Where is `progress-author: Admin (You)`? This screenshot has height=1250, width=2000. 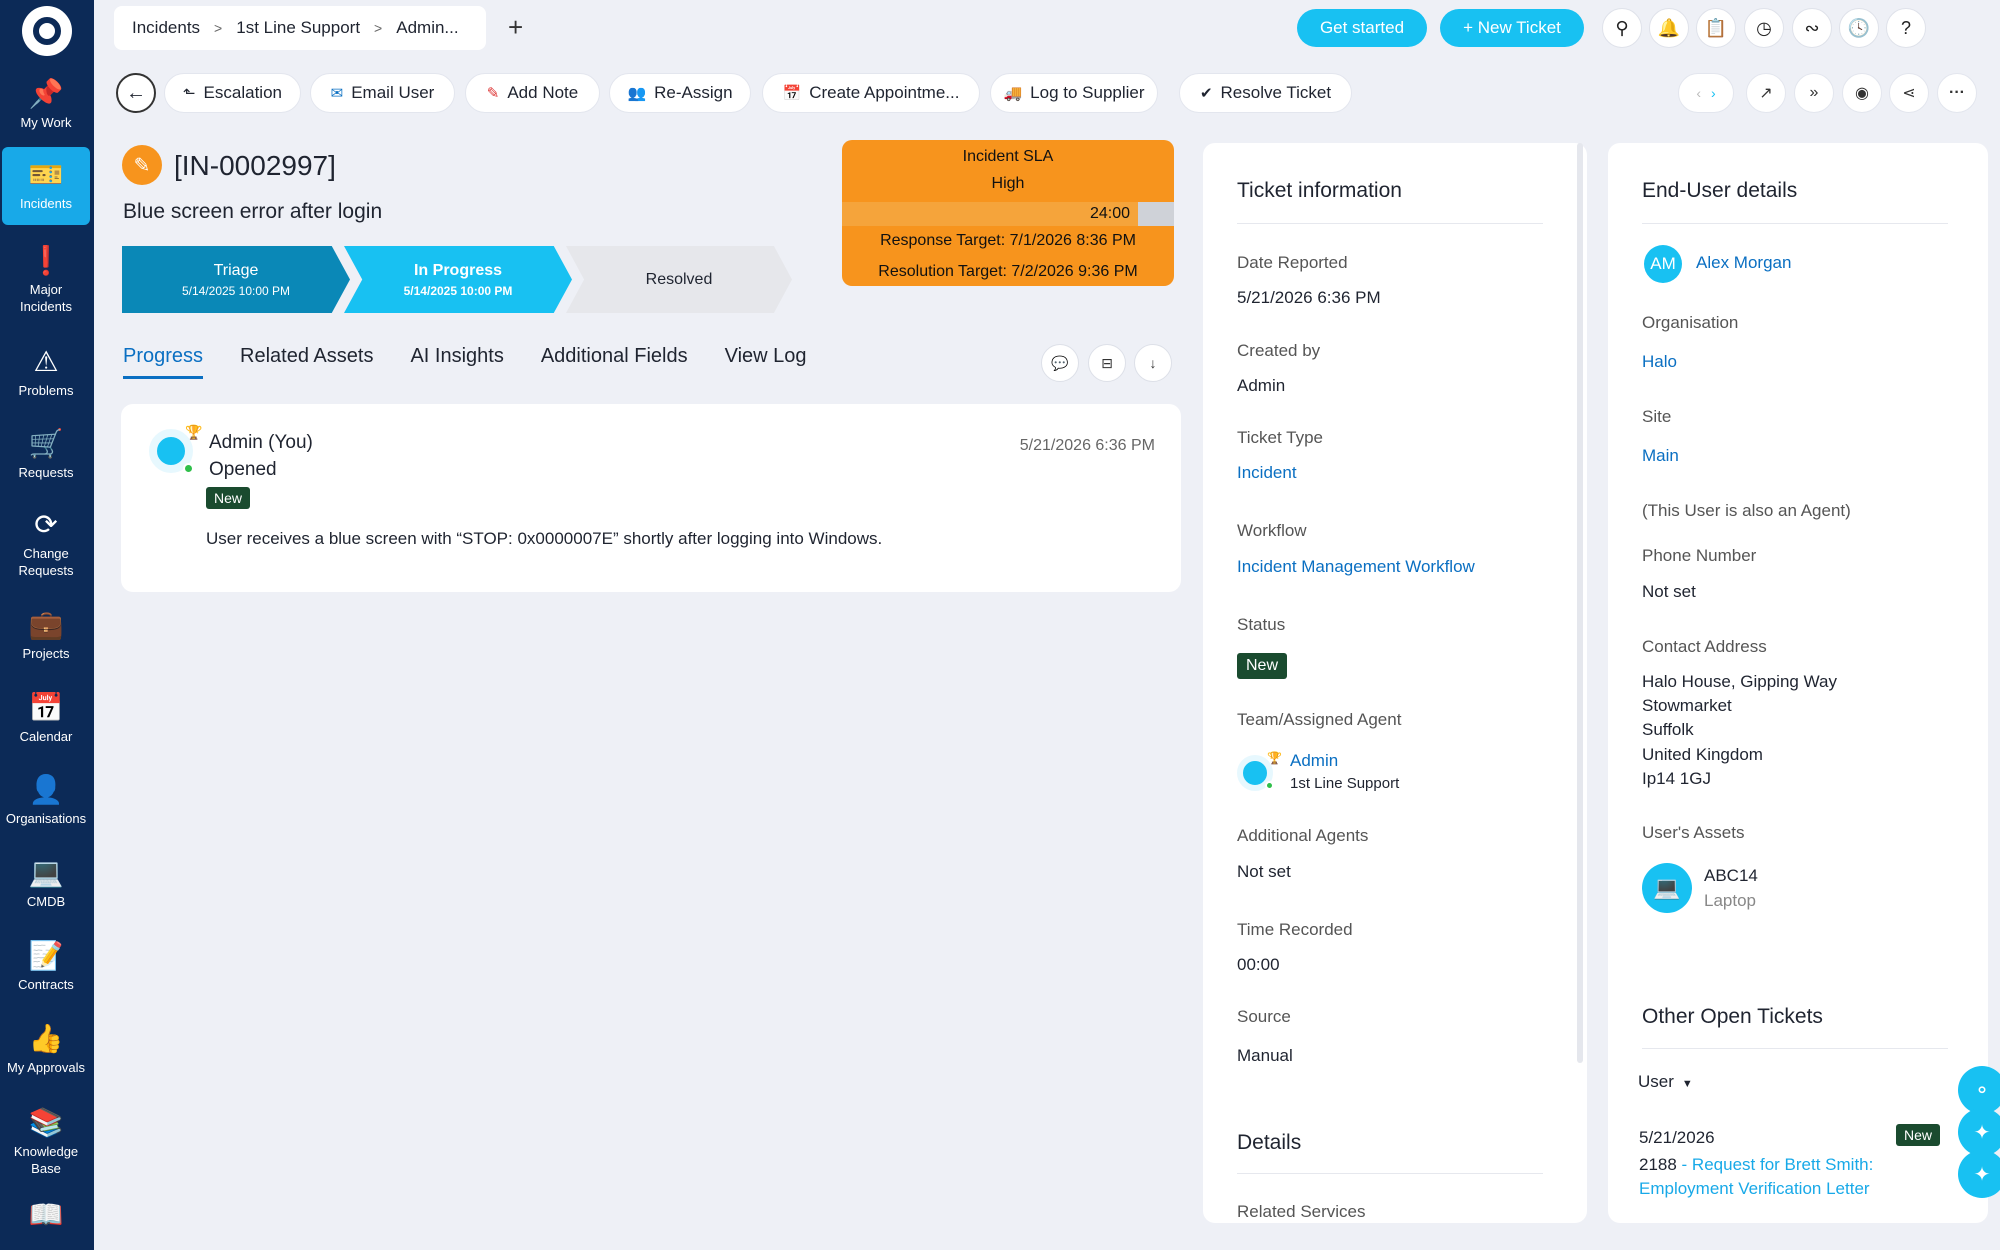
progress-author: Admin (You) is located at coordinates (261, 442).